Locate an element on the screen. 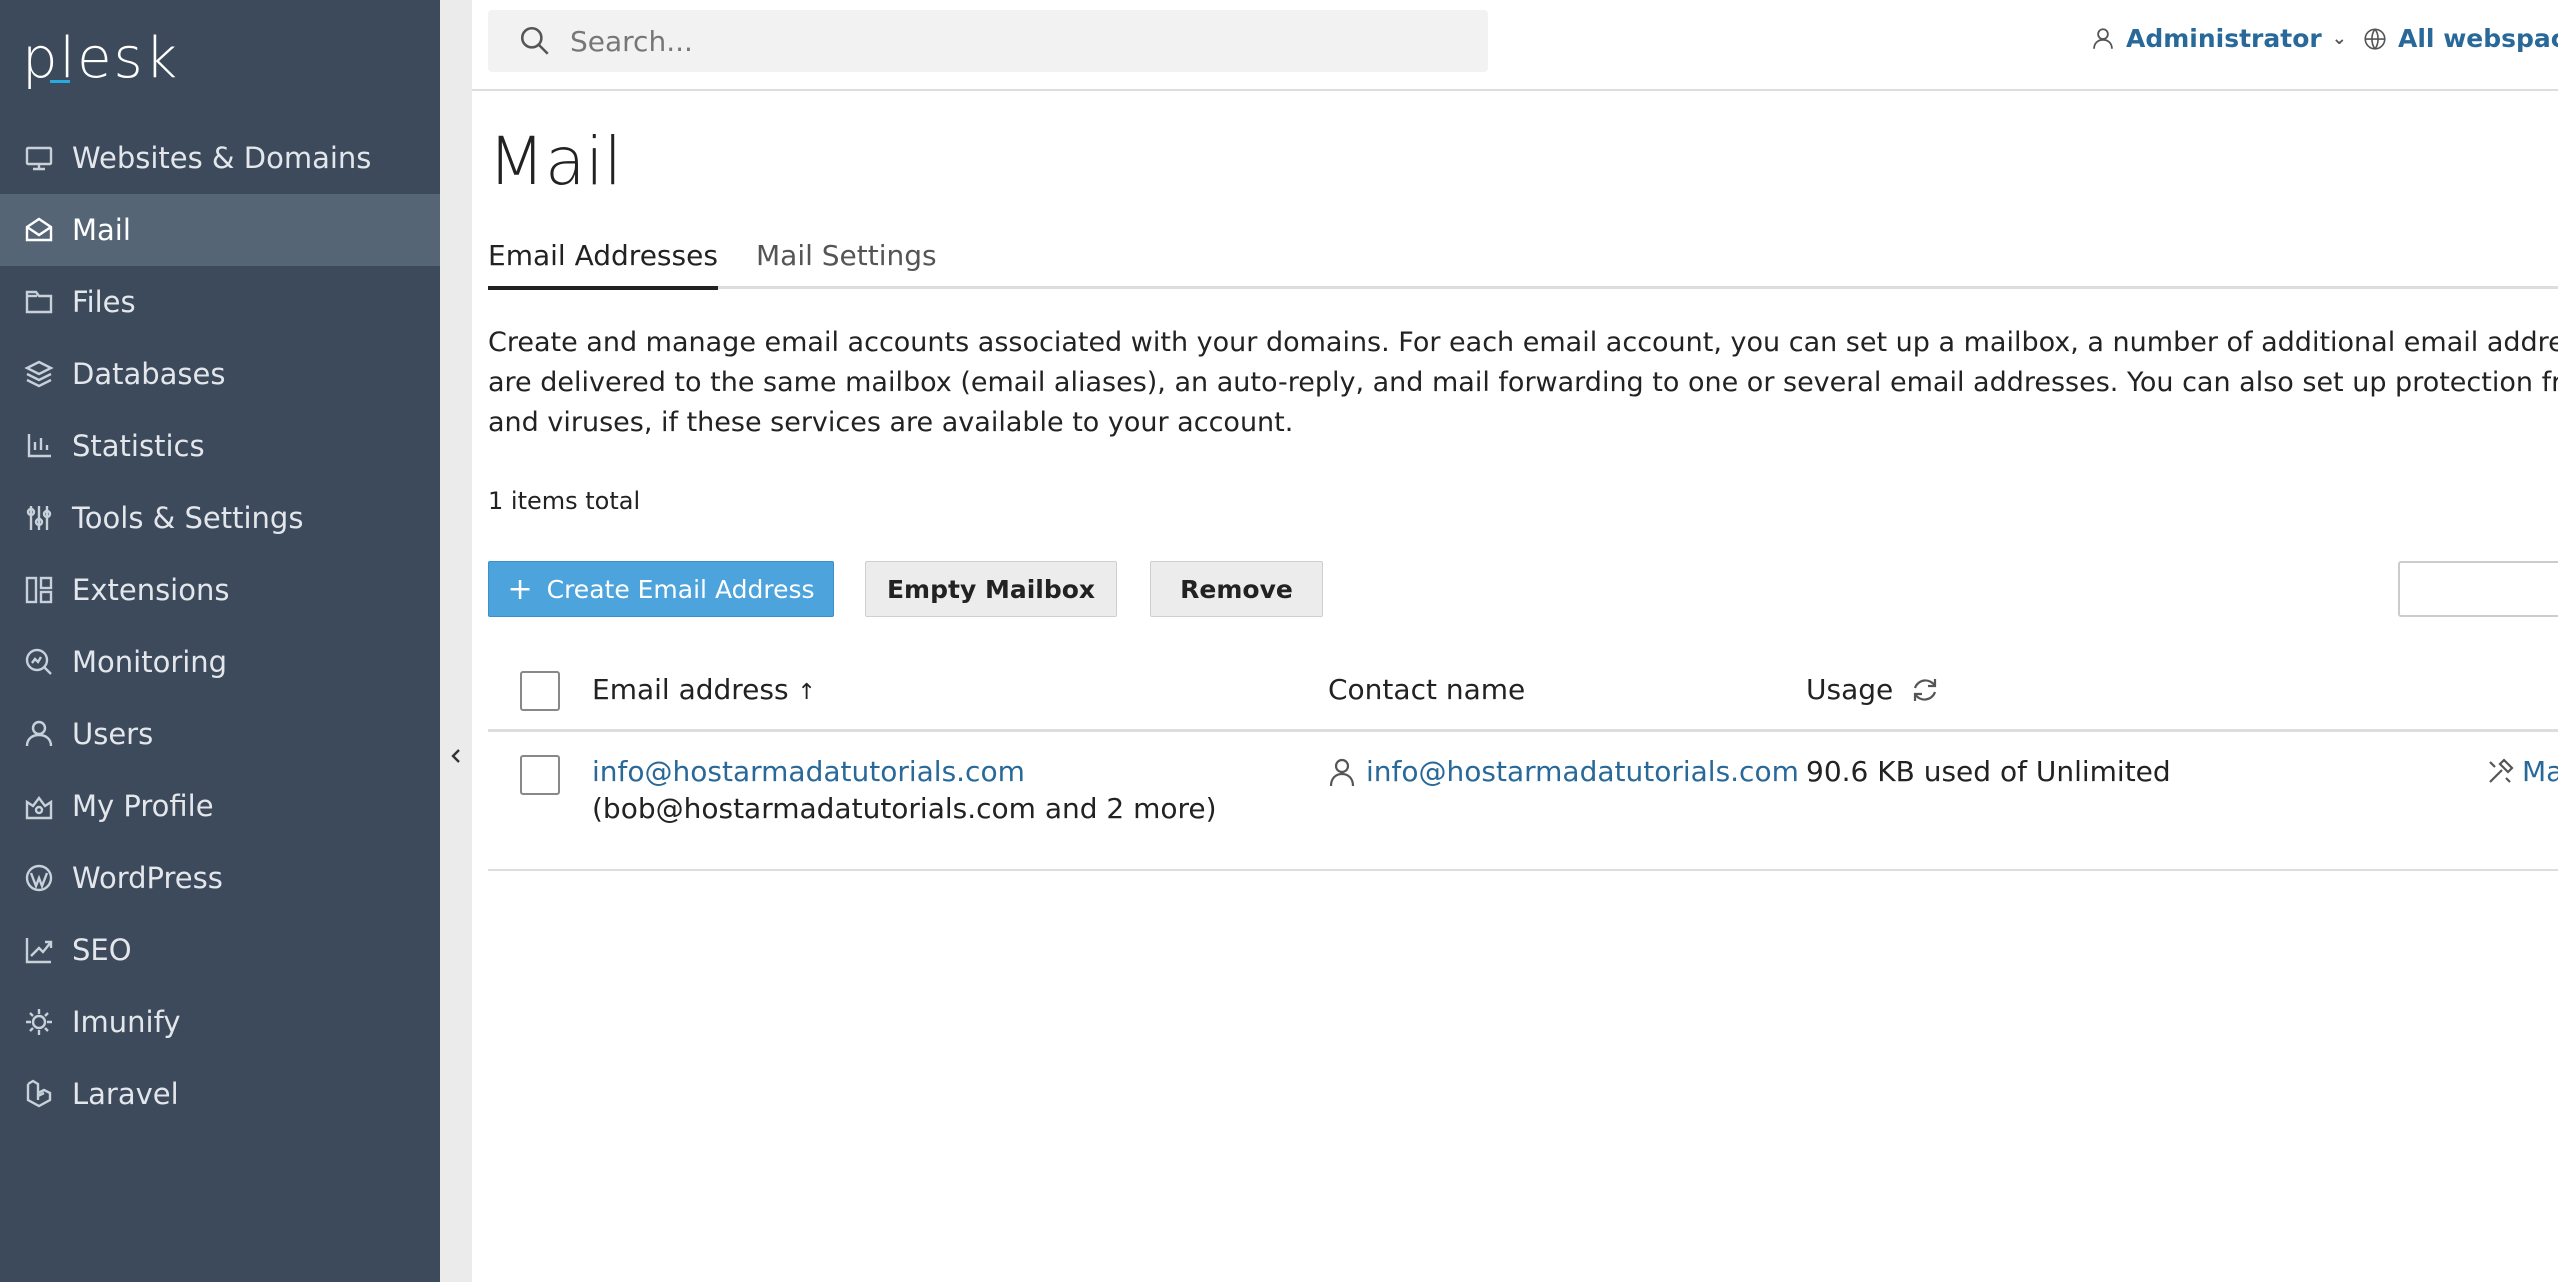 This screenshot has height=1282, width=2558. sidebar-item-label: Imunify is located at coordinates (126, 1022).